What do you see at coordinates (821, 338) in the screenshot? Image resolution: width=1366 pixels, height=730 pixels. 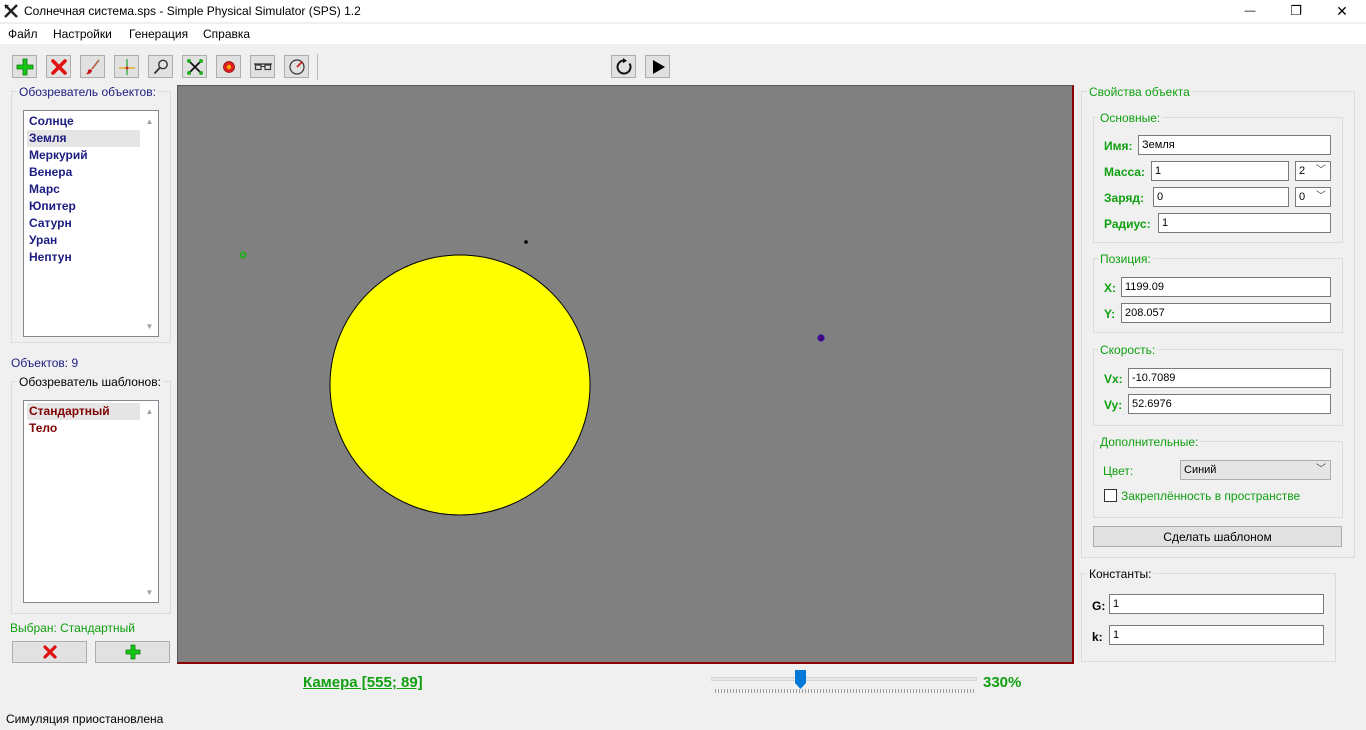 I see `body-indigo` at bounding box center [821, 338].